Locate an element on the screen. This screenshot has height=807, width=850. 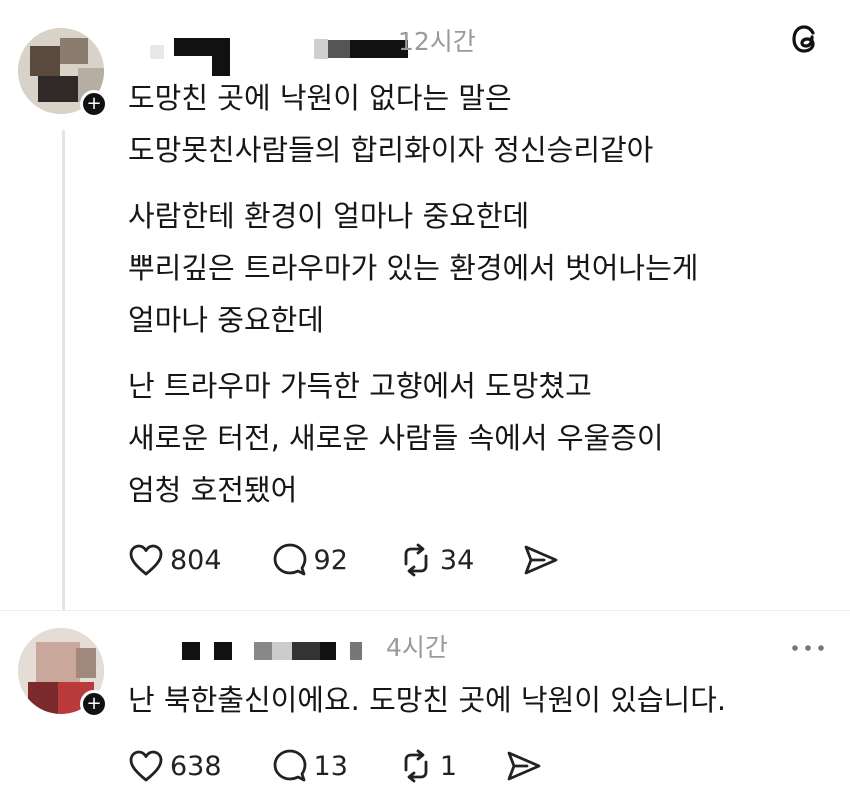
divider is located at coordinates (425, 610).